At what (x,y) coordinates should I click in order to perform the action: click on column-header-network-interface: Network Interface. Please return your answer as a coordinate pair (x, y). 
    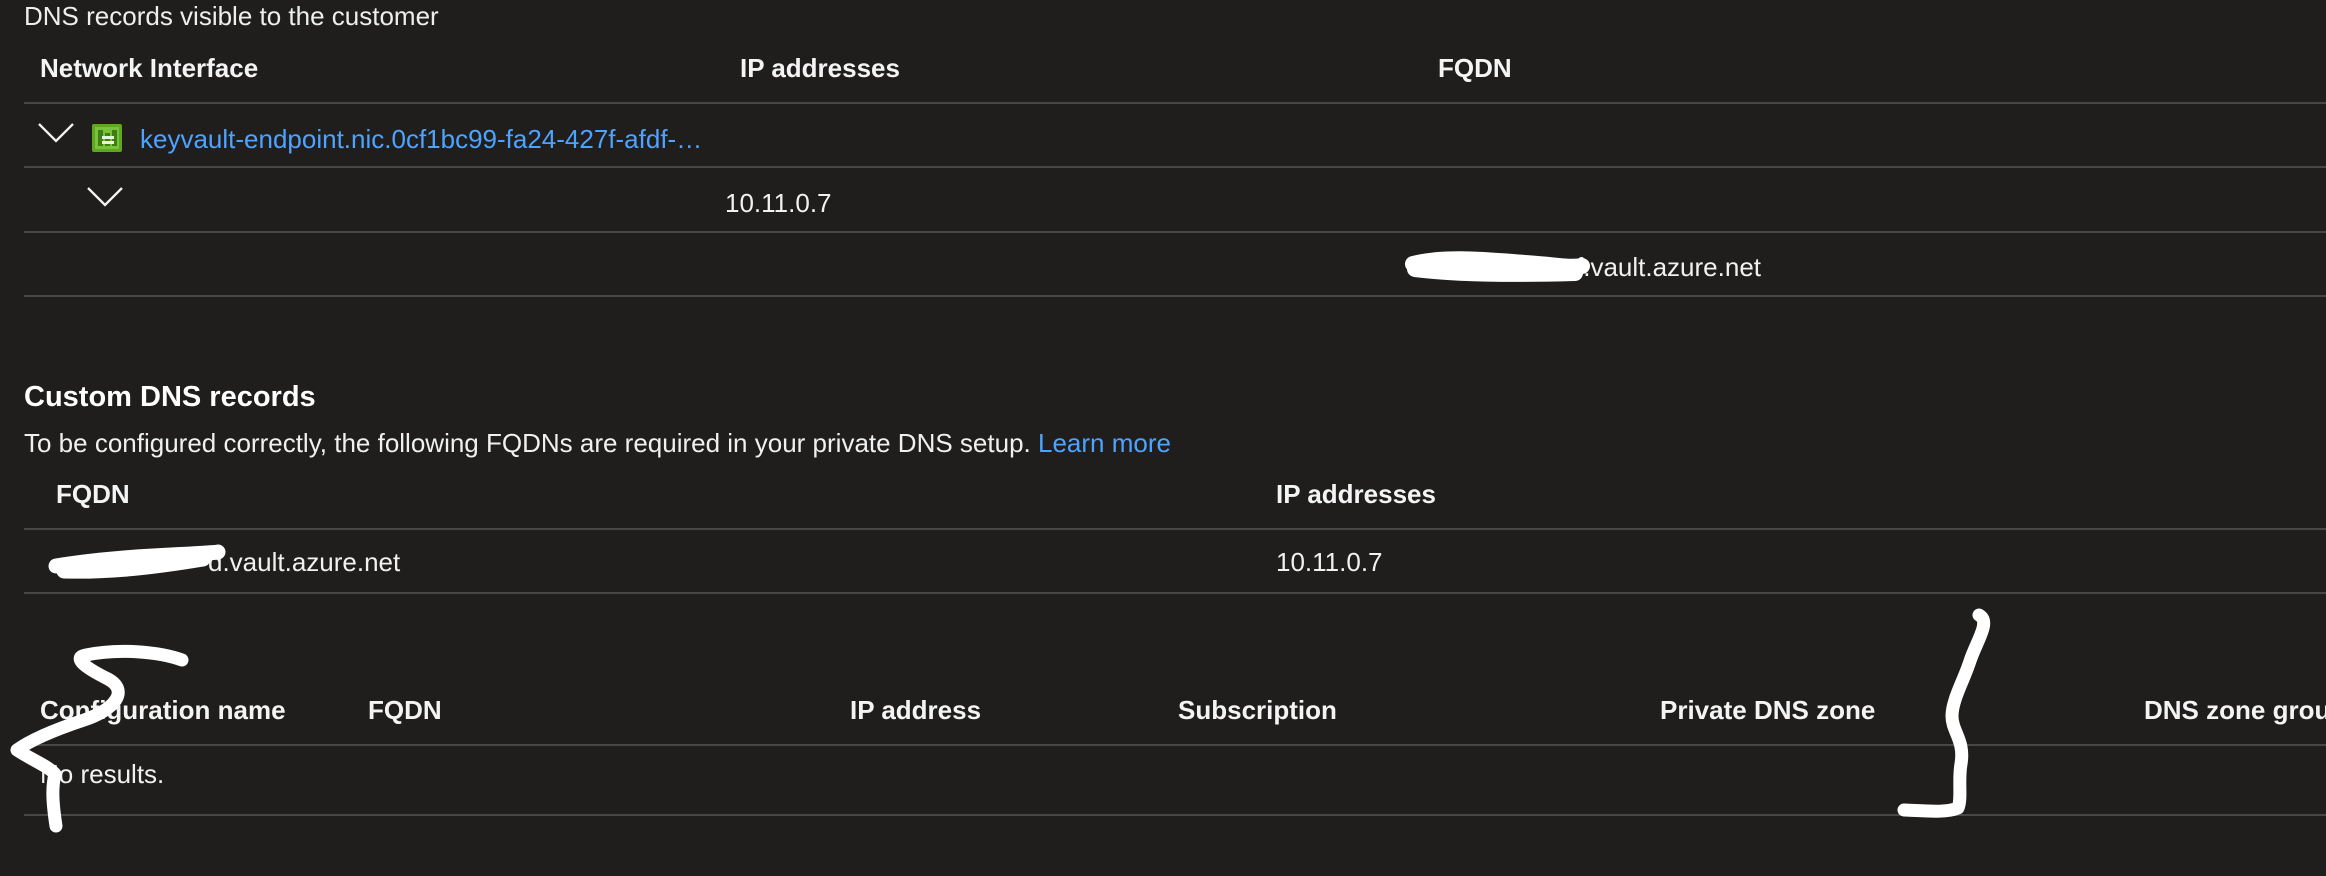
    Looking at the image, I should click on (149, 68).